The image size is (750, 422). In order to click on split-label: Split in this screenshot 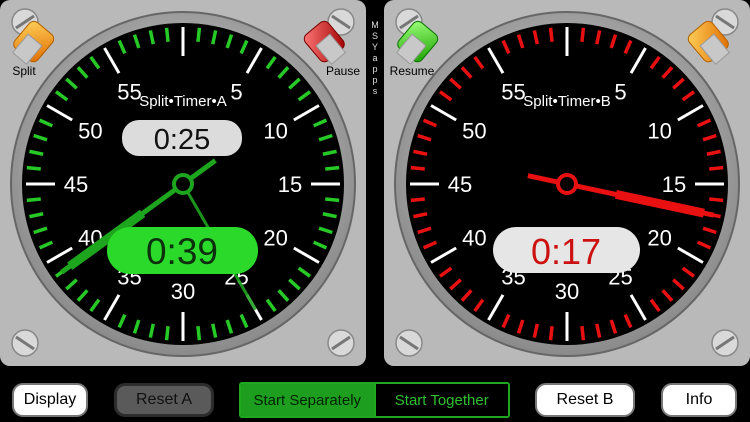, I will do `click(24, 71)`.